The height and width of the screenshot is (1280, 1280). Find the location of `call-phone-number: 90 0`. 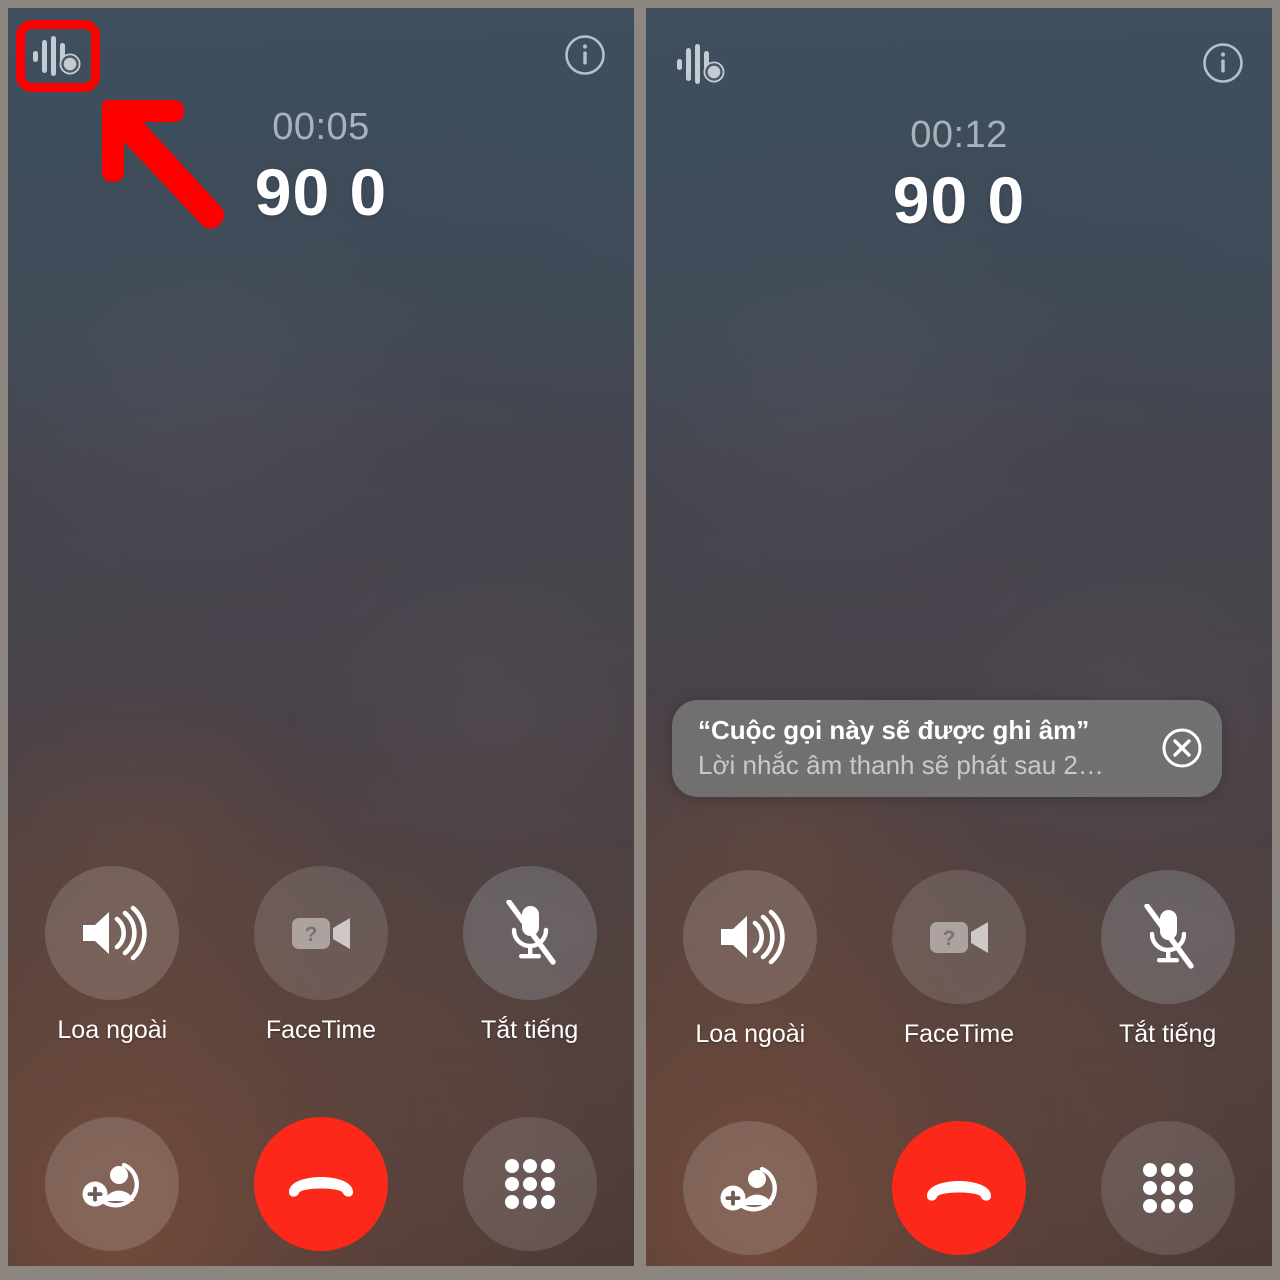

call-phone-number: 90 0 is located at coordinates (959, 200).